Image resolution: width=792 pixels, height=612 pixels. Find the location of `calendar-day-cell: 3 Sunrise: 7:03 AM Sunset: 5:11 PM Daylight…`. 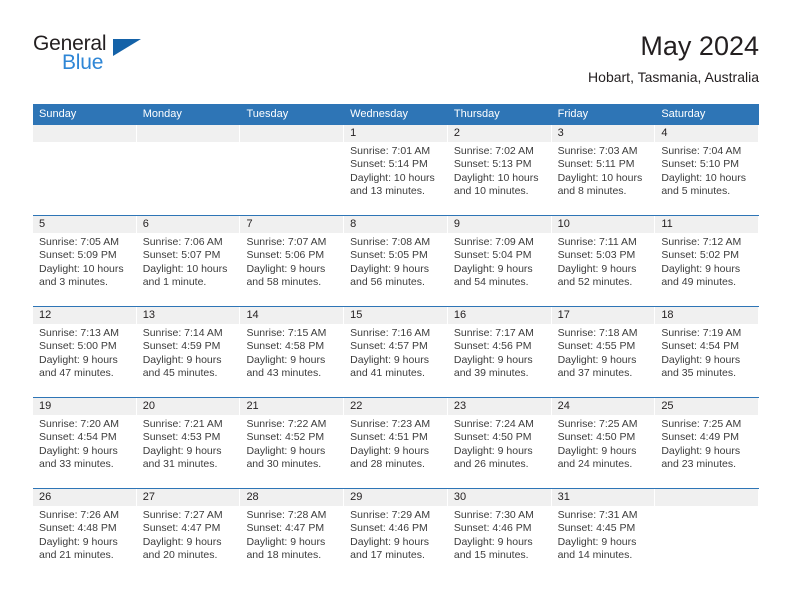

calendar-day-cell: 3 Sunrise: 7:03 AM Sunset: 5:11 PM Daylight… is located at coordinates (603, 170).